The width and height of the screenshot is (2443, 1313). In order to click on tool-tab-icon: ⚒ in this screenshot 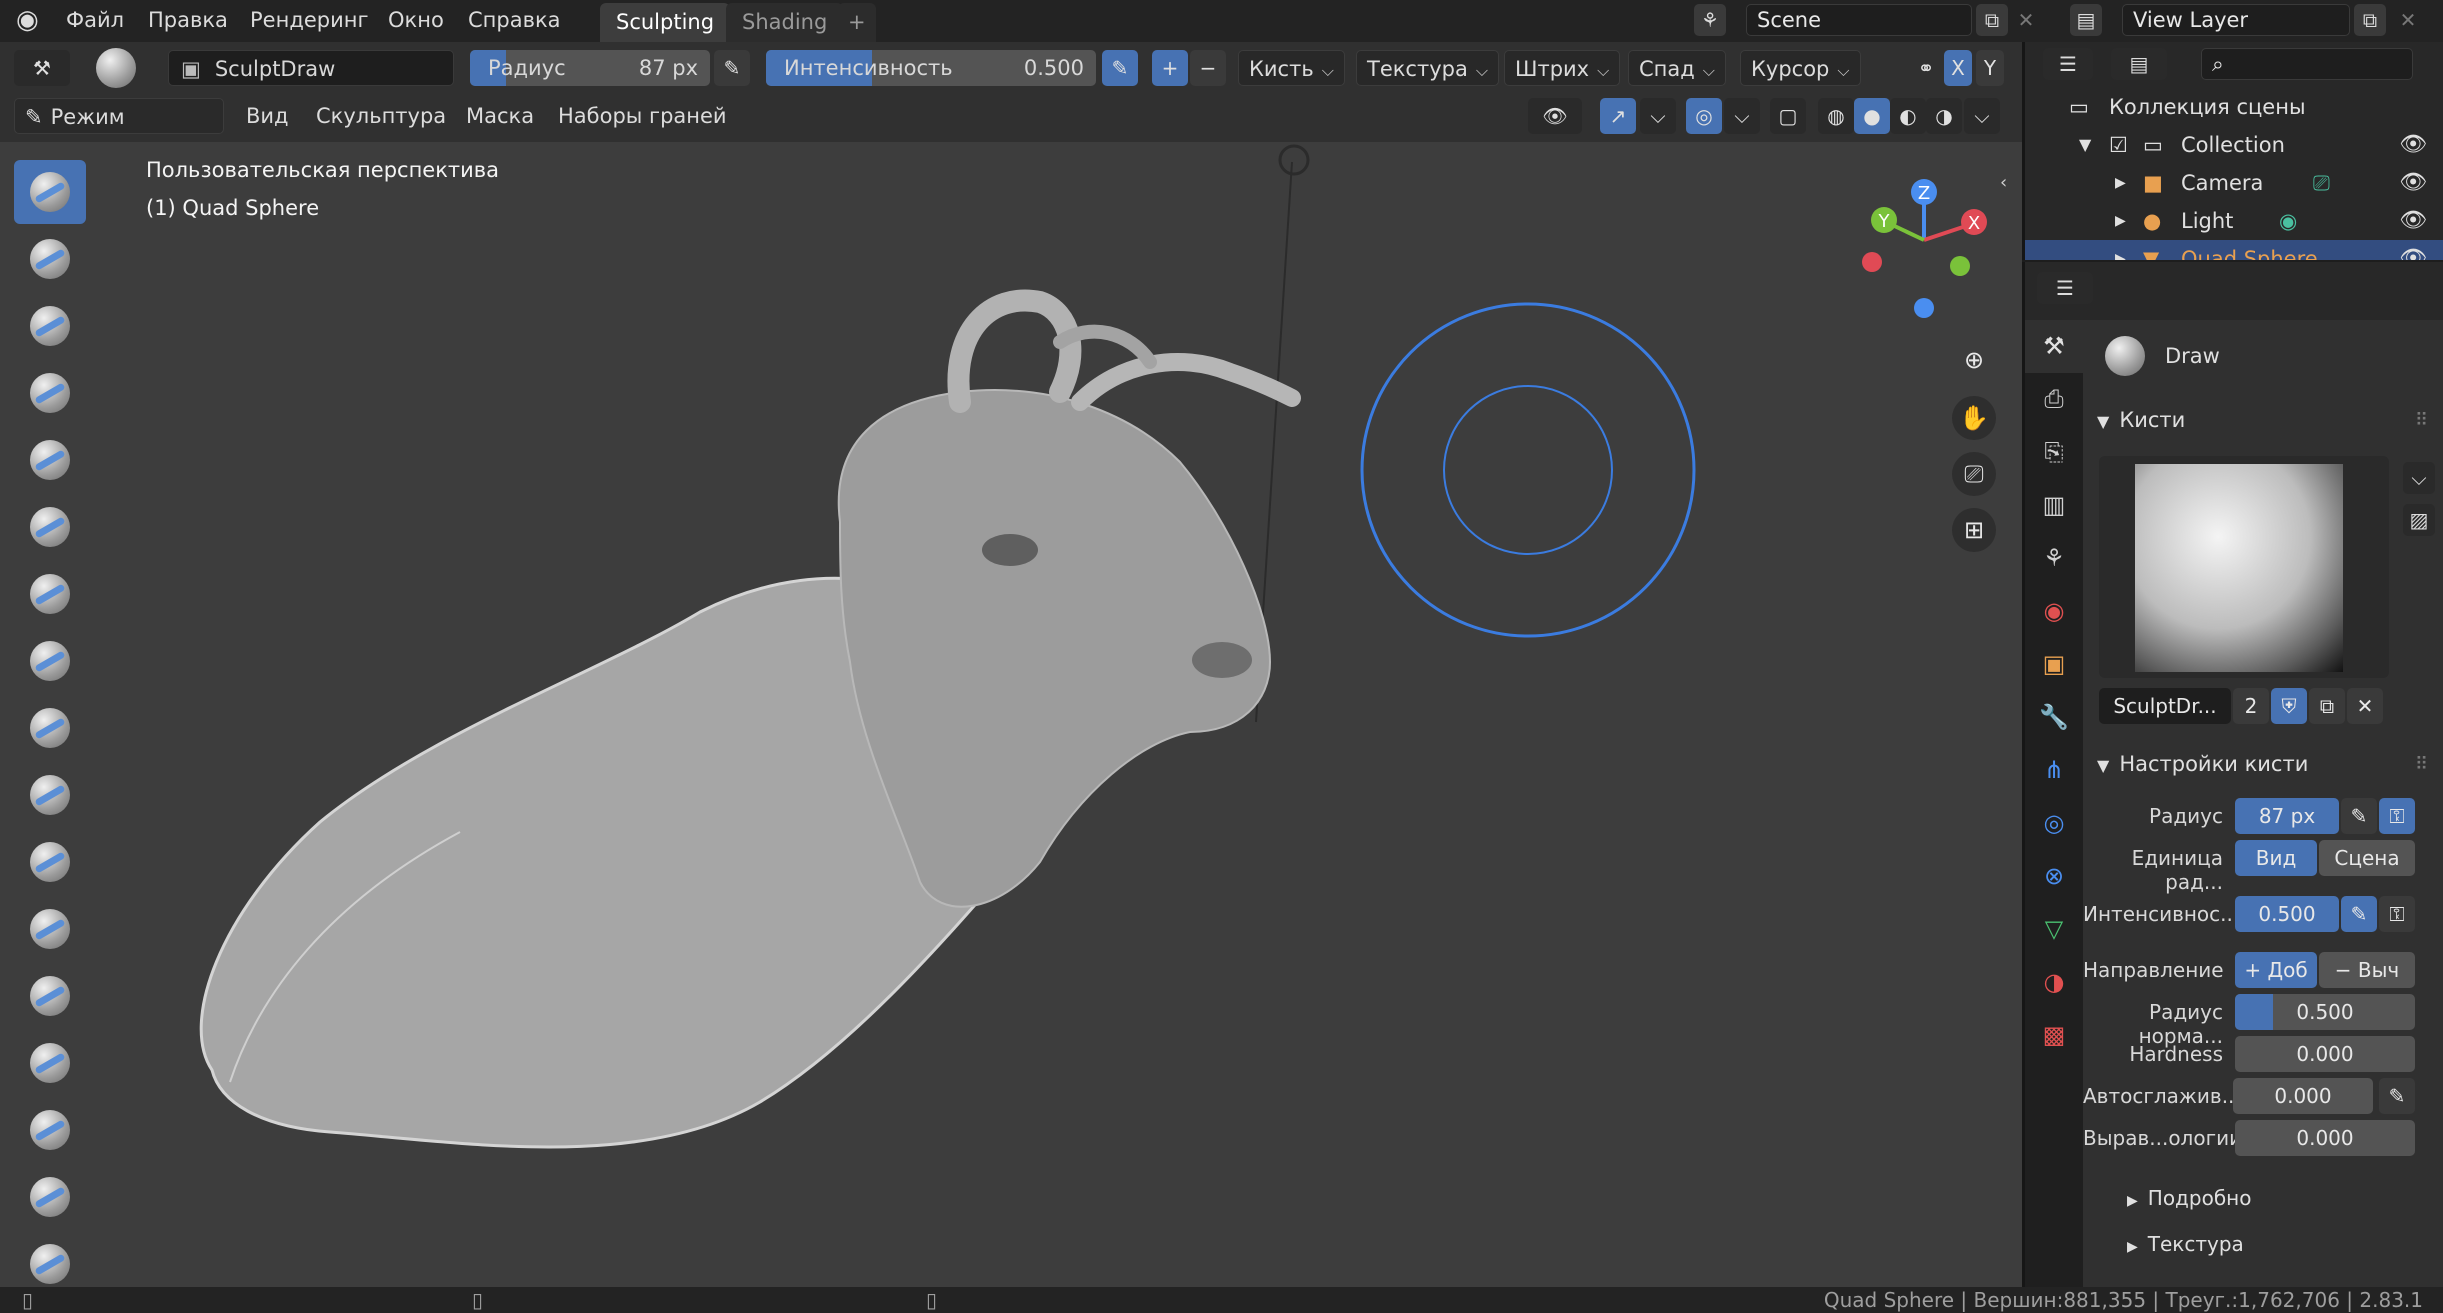, I will do `click(2054, 346)`.